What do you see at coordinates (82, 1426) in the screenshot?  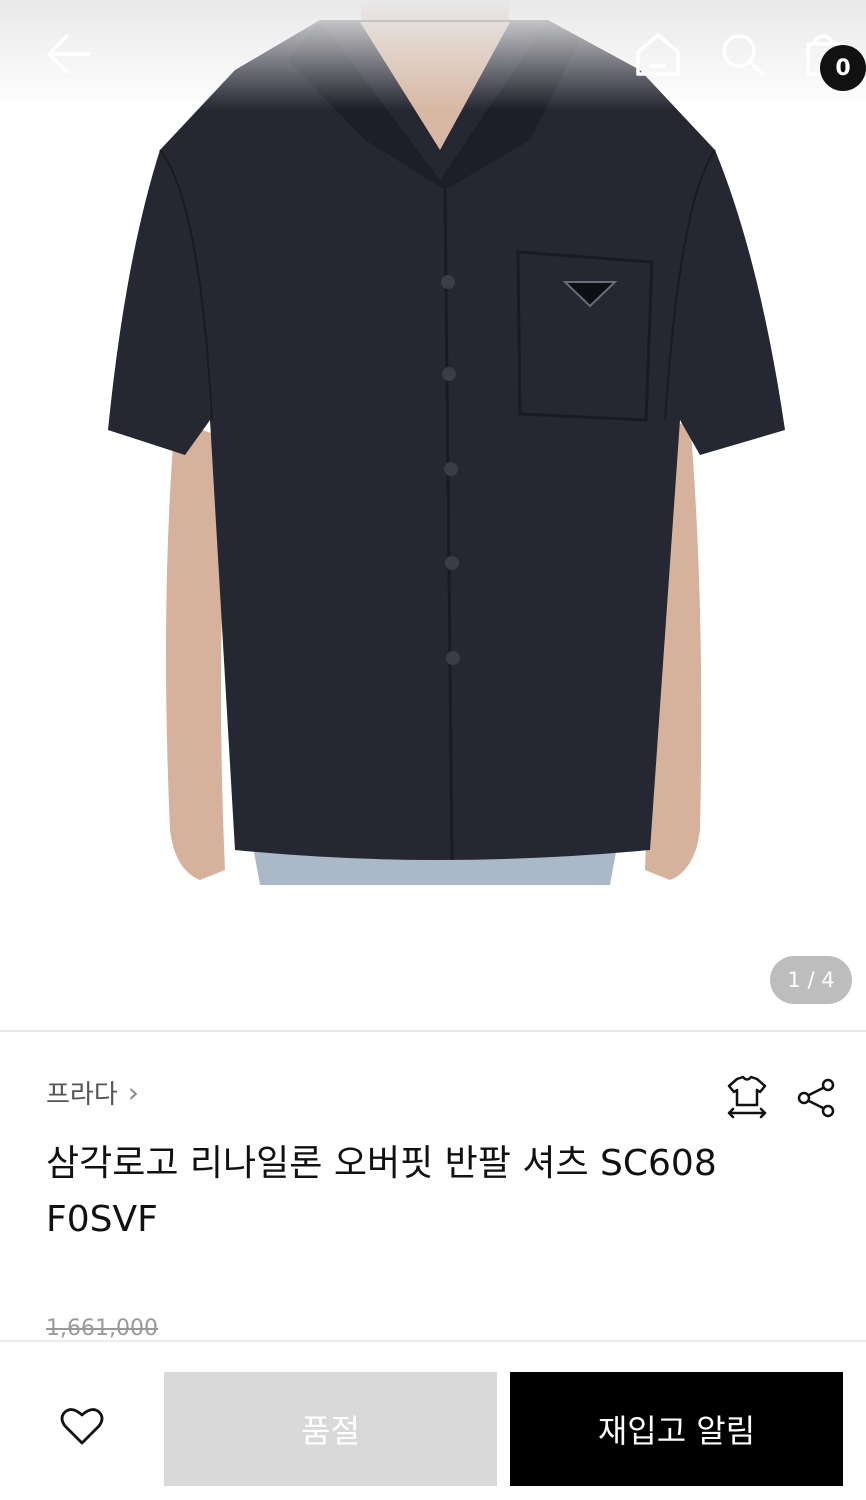 I see `heart-icon` at bounding box center [82, 1426].